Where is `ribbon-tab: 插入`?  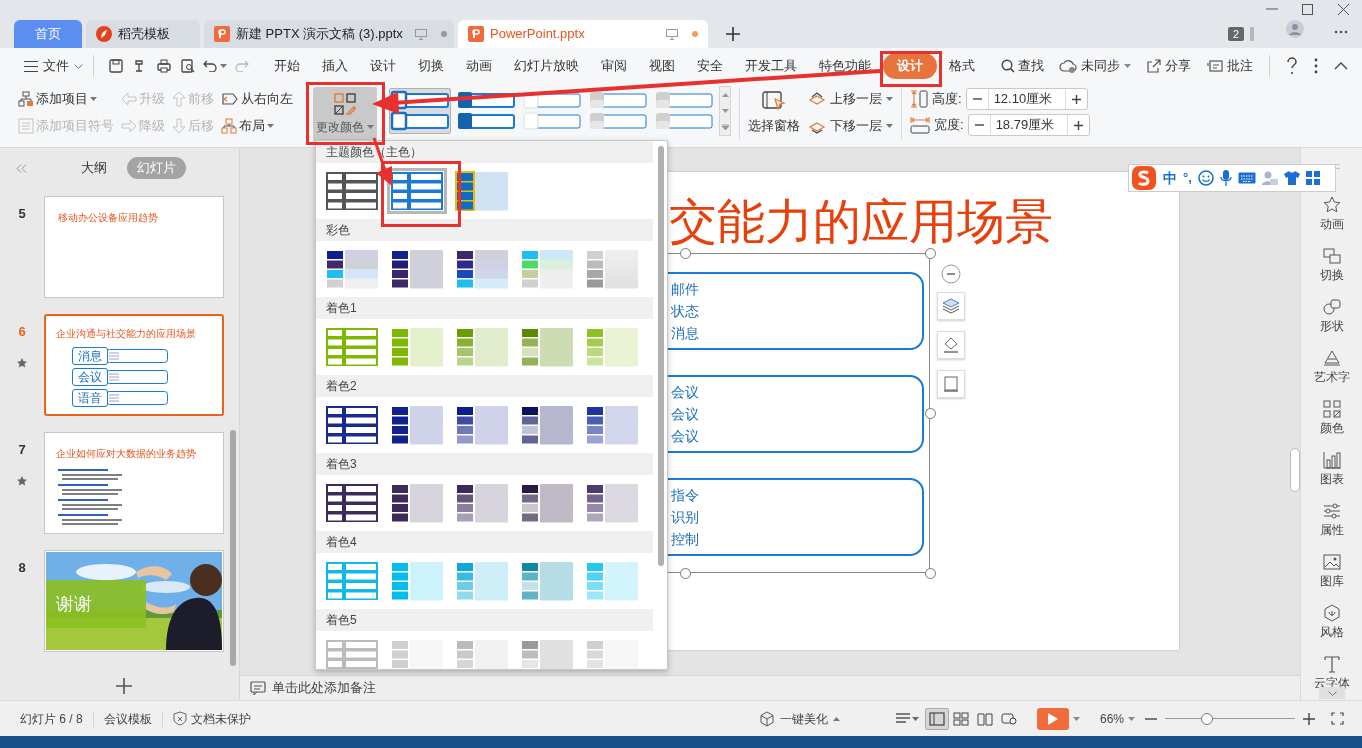
ribbon-tab: 插入 is located at coordinates (335, 66).